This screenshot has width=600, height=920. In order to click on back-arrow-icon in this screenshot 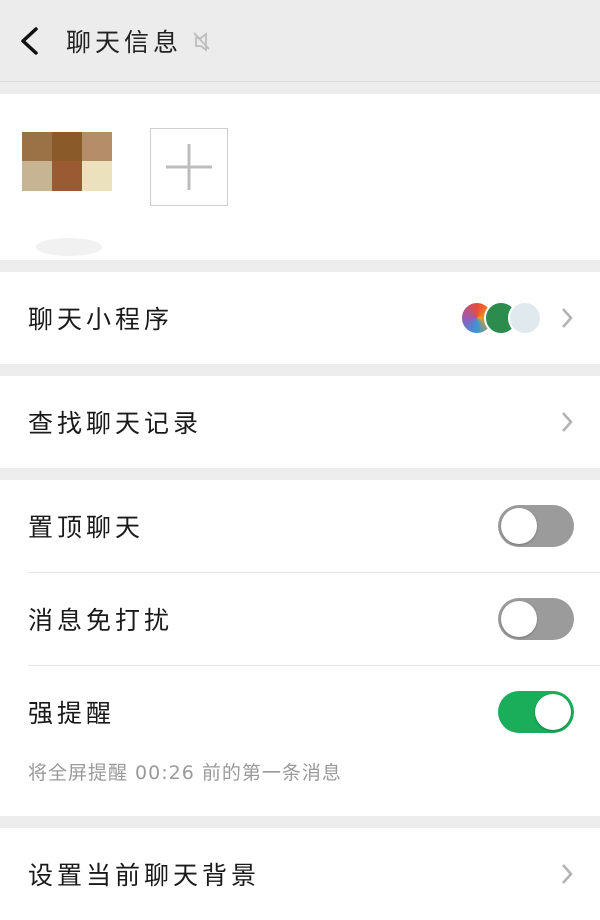, I will do `click(33, 41)`.